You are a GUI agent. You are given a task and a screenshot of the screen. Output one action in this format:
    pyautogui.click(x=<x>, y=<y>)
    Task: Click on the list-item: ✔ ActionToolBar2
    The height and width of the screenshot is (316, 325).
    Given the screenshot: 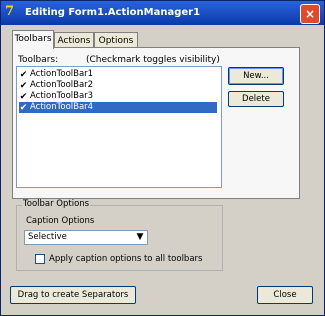 What is the action you would take?
    pyautogui.click(x=118, y=85)
    